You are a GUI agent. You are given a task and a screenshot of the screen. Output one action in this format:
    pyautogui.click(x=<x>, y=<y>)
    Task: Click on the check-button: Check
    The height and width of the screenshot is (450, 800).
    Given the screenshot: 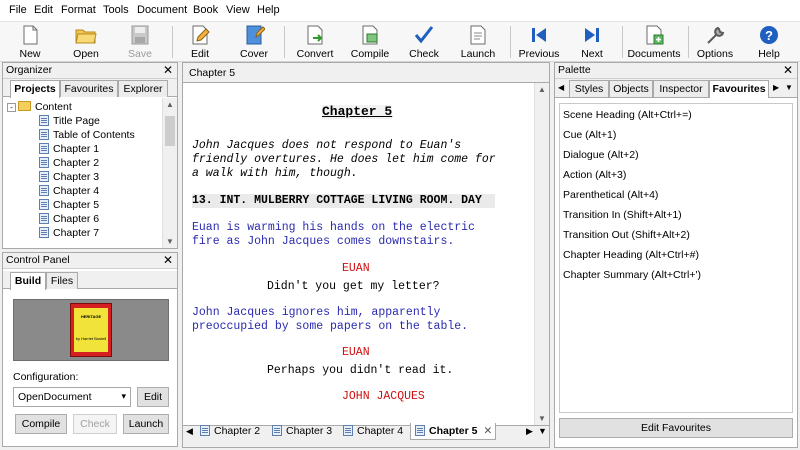 What is the action you would take?
    pyautogui.click(x=424, y=42)
    